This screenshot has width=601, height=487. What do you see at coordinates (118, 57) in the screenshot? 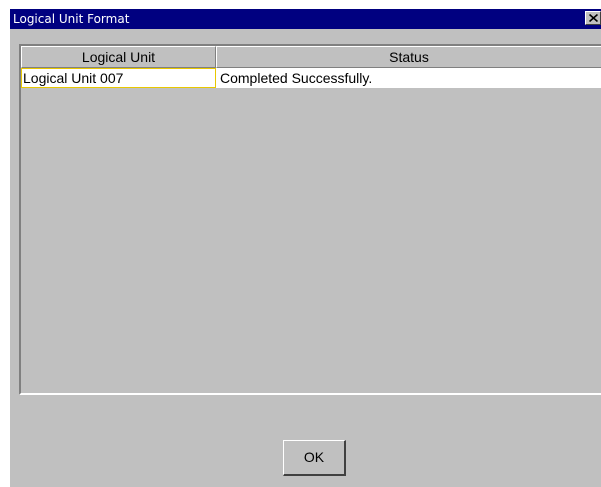
I see `column-header-logical-unit: Logical Unit` at bounding box center [118, 57].